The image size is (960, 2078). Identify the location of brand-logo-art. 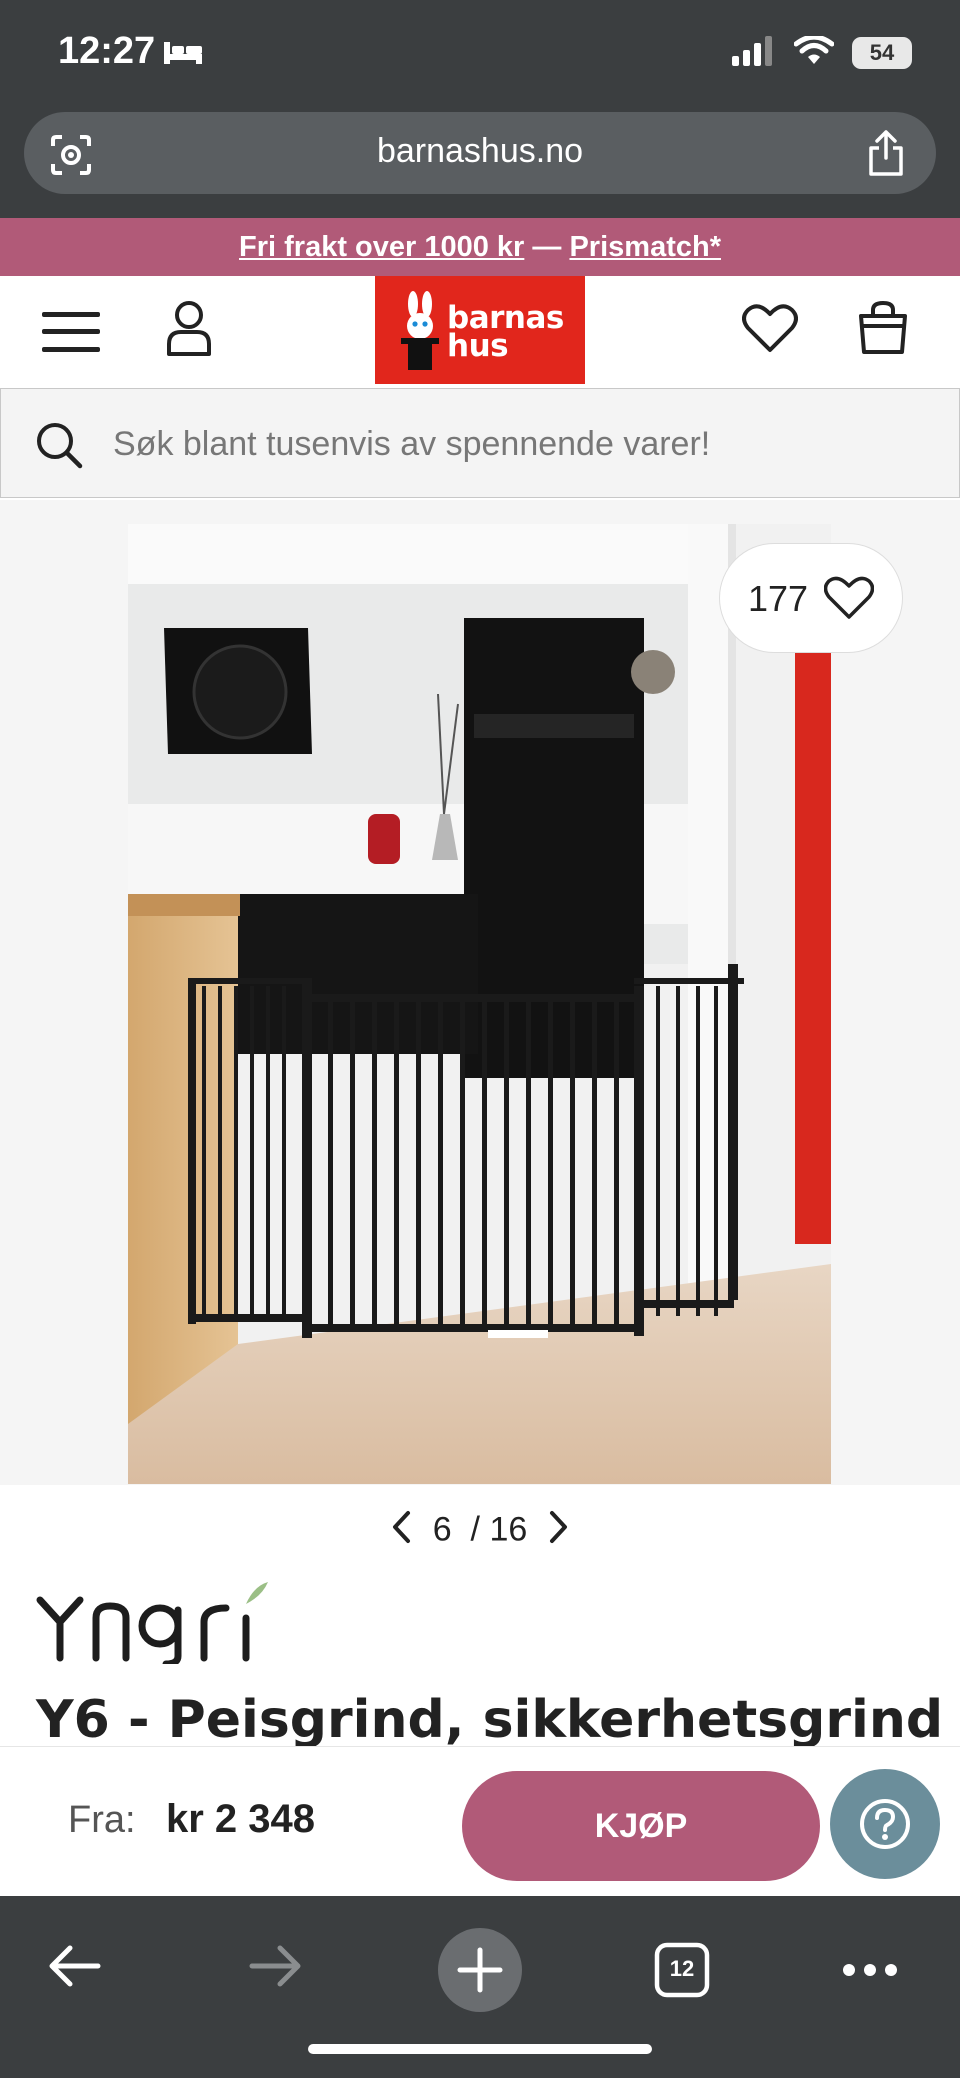
(152, 1625).